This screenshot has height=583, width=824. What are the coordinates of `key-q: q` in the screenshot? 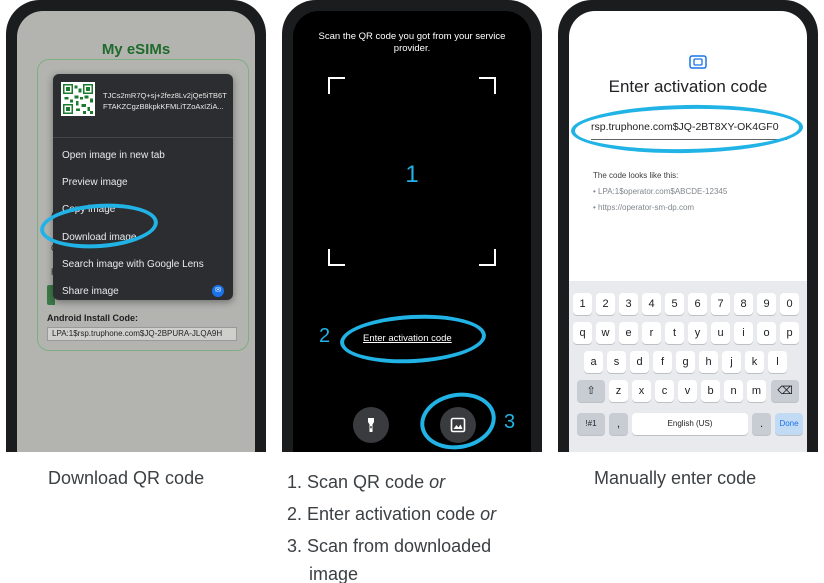 It's located at (582, 333).